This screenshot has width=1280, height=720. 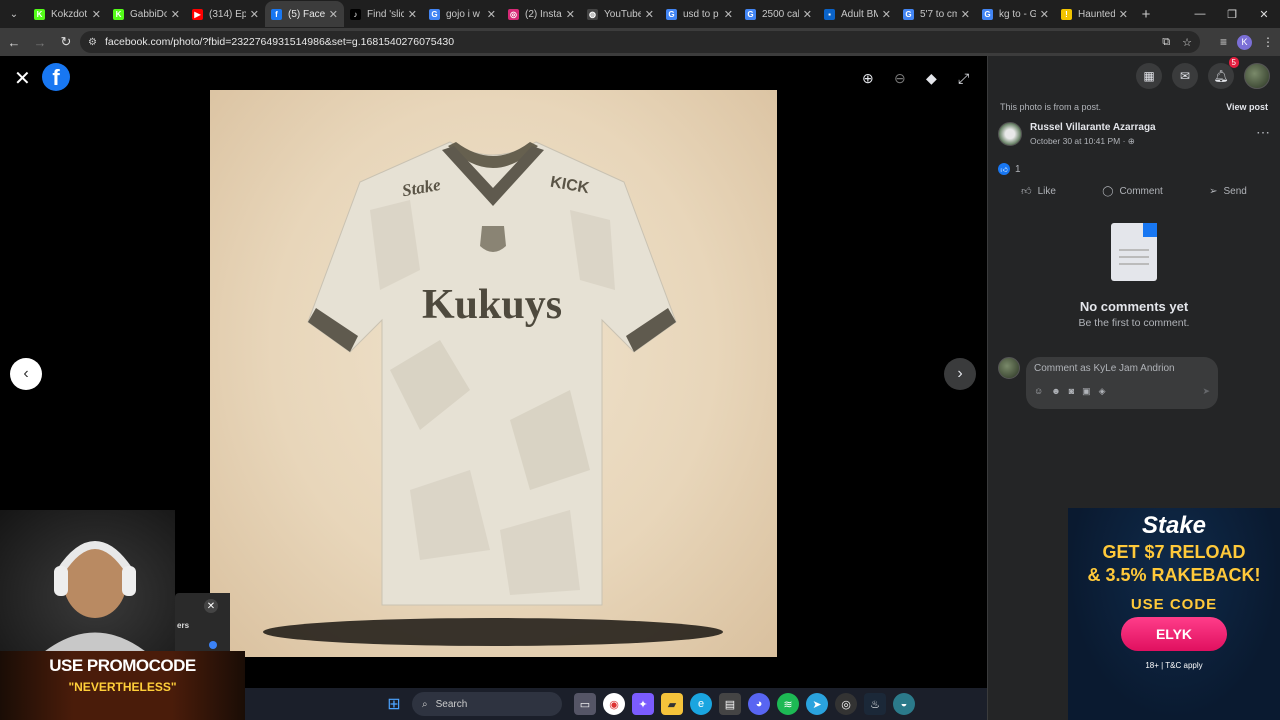 I want to click on telegram-icon: ➤, so click(x=817, y=704).